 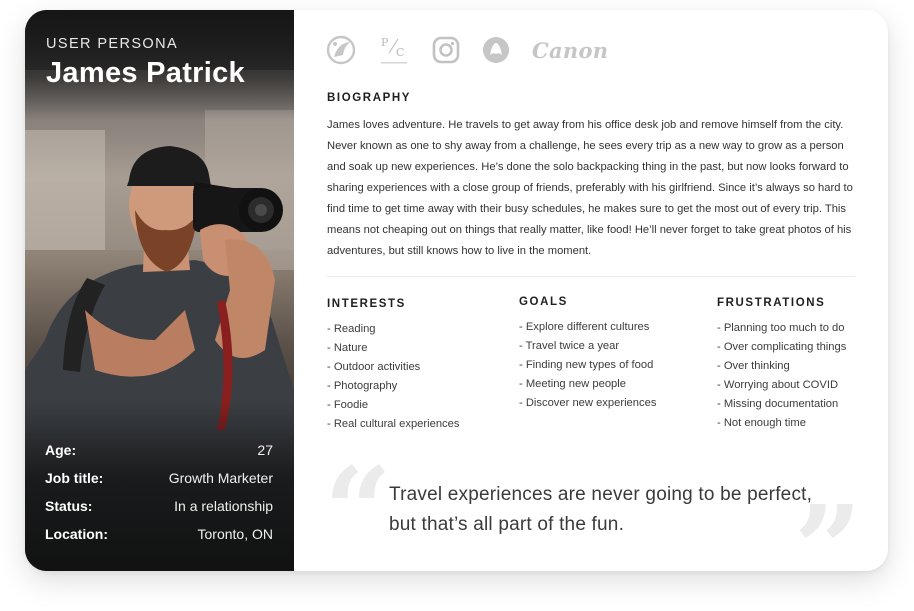 I want to click on open-quote-icon: “, so click(x=358, y=506).